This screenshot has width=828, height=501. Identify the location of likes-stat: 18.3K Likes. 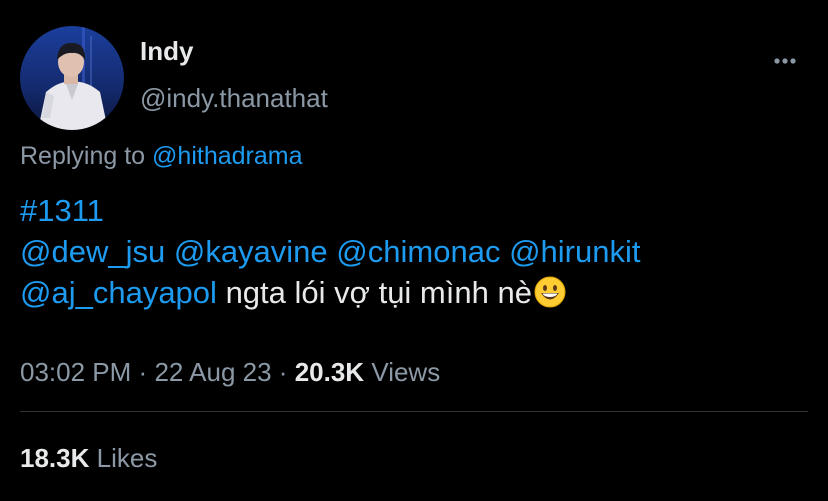
(88, 458).